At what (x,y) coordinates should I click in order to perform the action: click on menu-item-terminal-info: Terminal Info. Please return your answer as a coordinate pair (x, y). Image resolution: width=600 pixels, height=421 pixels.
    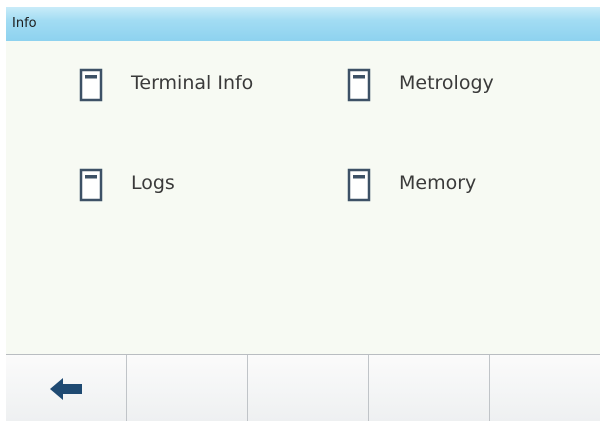
    Looking at the image, I should click on (188, 85).